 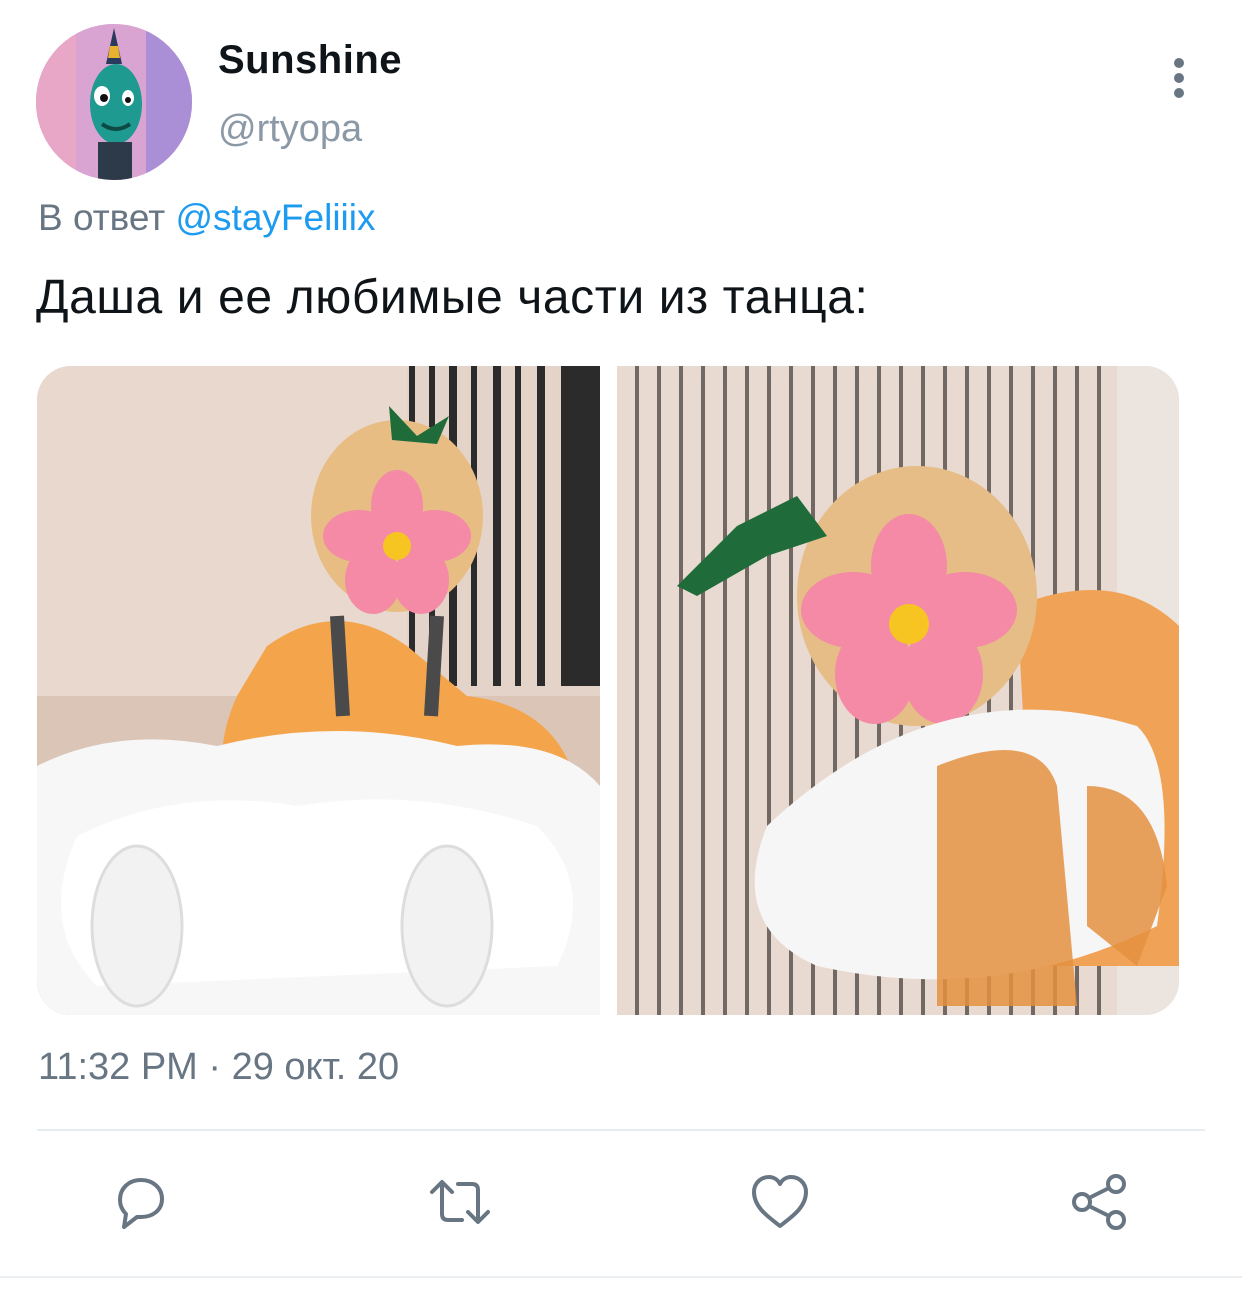 What do you see at coordinates (1180, 78) in the screenshot?
I see `more-options-icon` at bounding box center [1180, 78].